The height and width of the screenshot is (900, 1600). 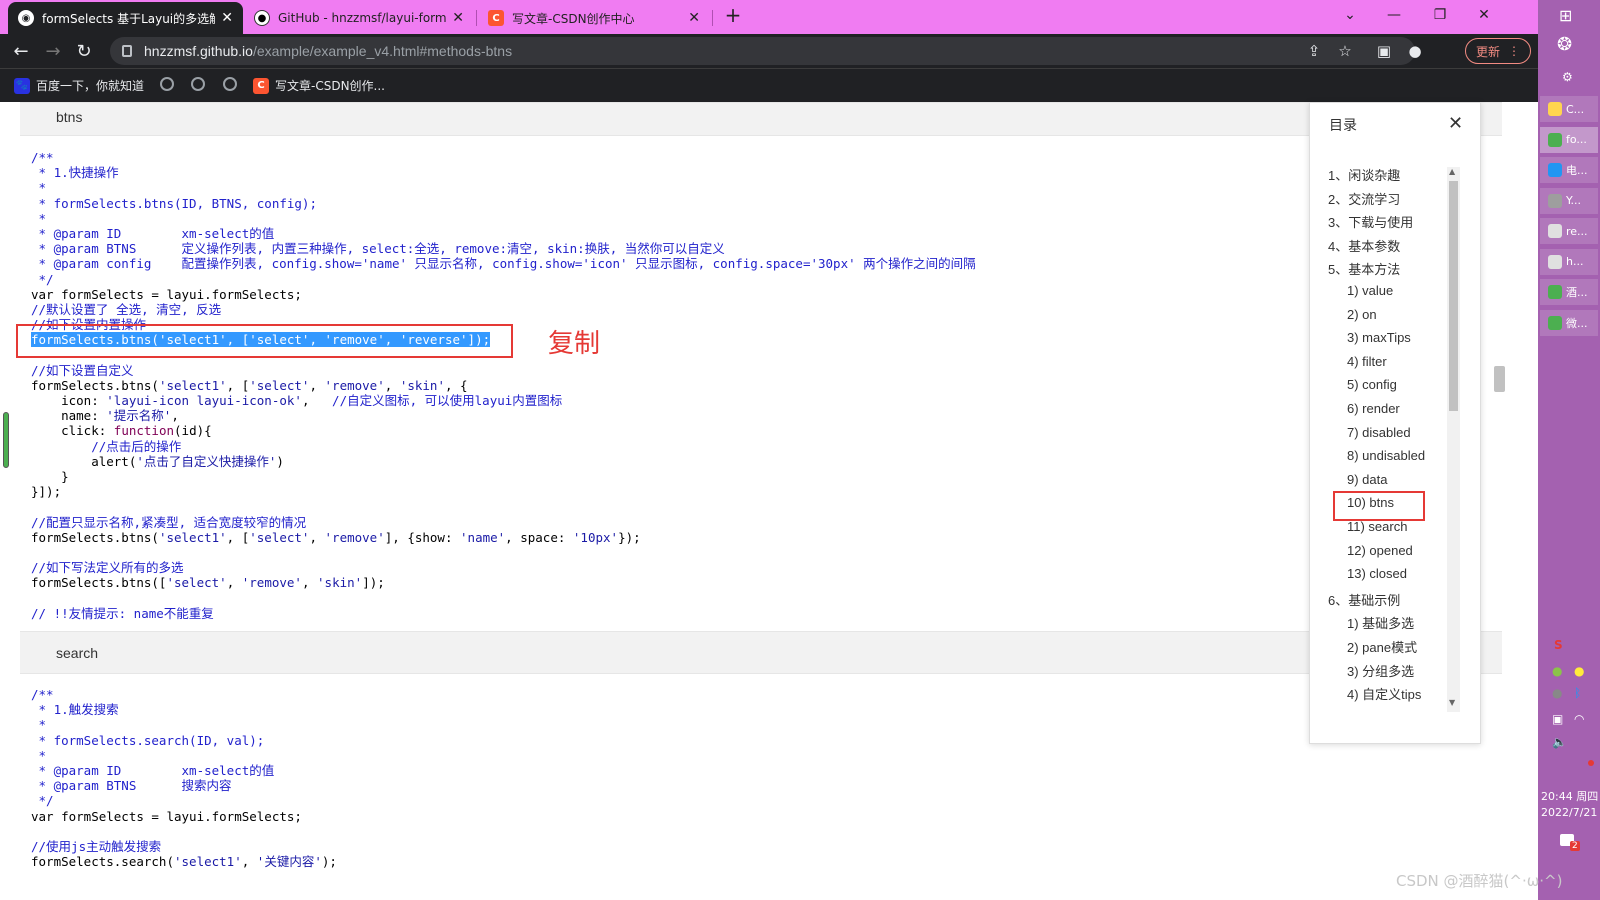 I want to click on toc-item: 12) opened, so click(x=1380, y=550).